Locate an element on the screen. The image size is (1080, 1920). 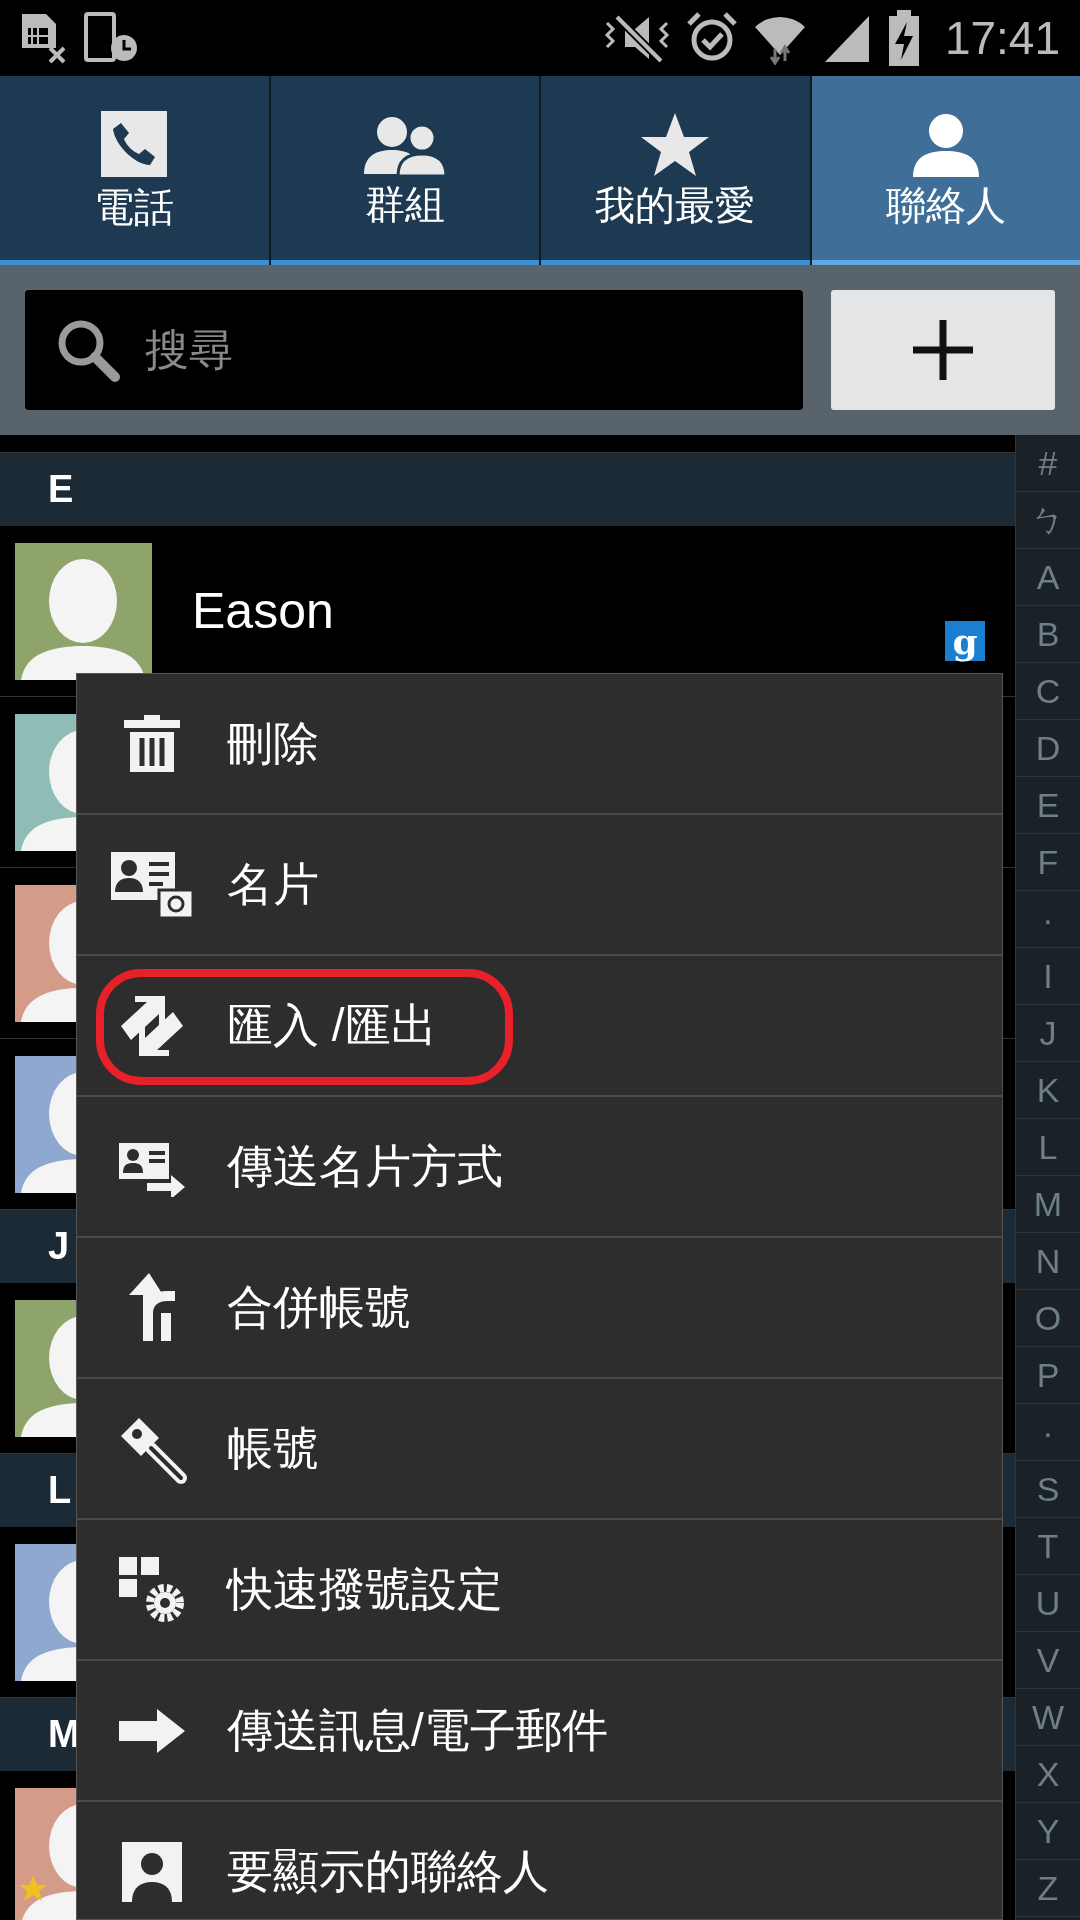
phone-icon is located at coordinates (134, 144).